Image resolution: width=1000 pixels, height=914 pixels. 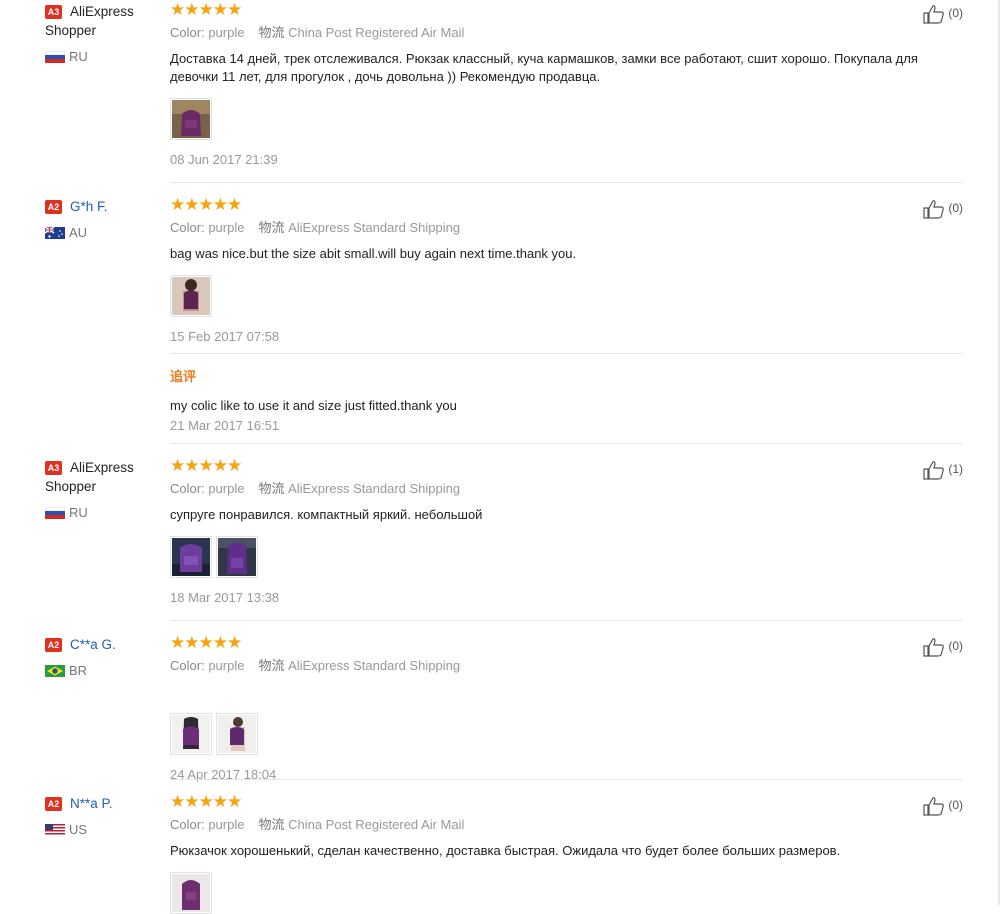 I want to click on reviewer-country: AU, so click(x=100, y=232).